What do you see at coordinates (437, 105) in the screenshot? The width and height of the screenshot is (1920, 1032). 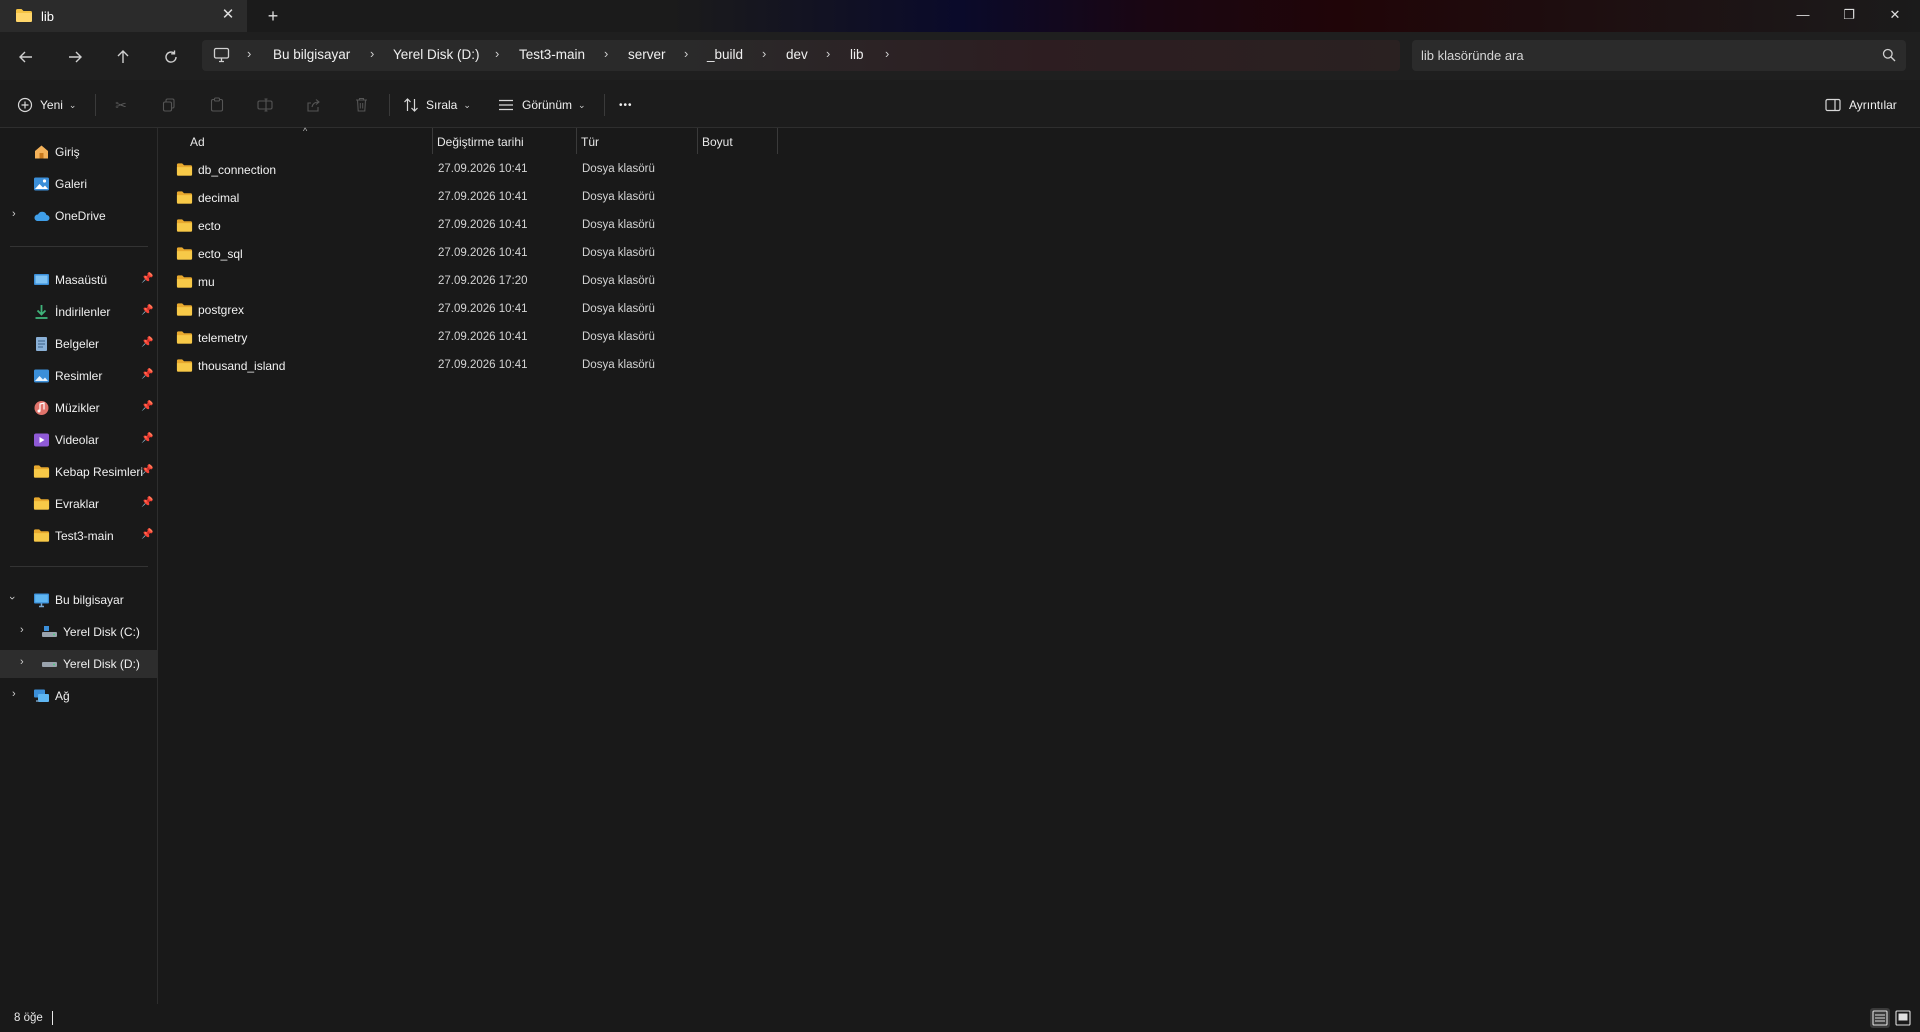 I see `sort-button: Sırala ⌄` at bounding box center [437, 105].